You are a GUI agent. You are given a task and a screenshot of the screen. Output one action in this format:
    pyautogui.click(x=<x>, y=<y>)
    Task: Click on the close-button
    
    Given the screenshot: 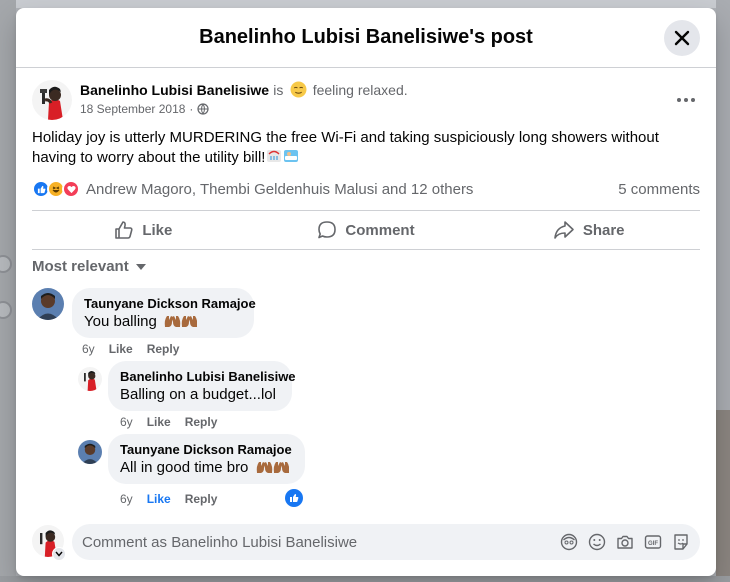 What is the action you would take?
    pyautogui.click(x=682, y=38)
    